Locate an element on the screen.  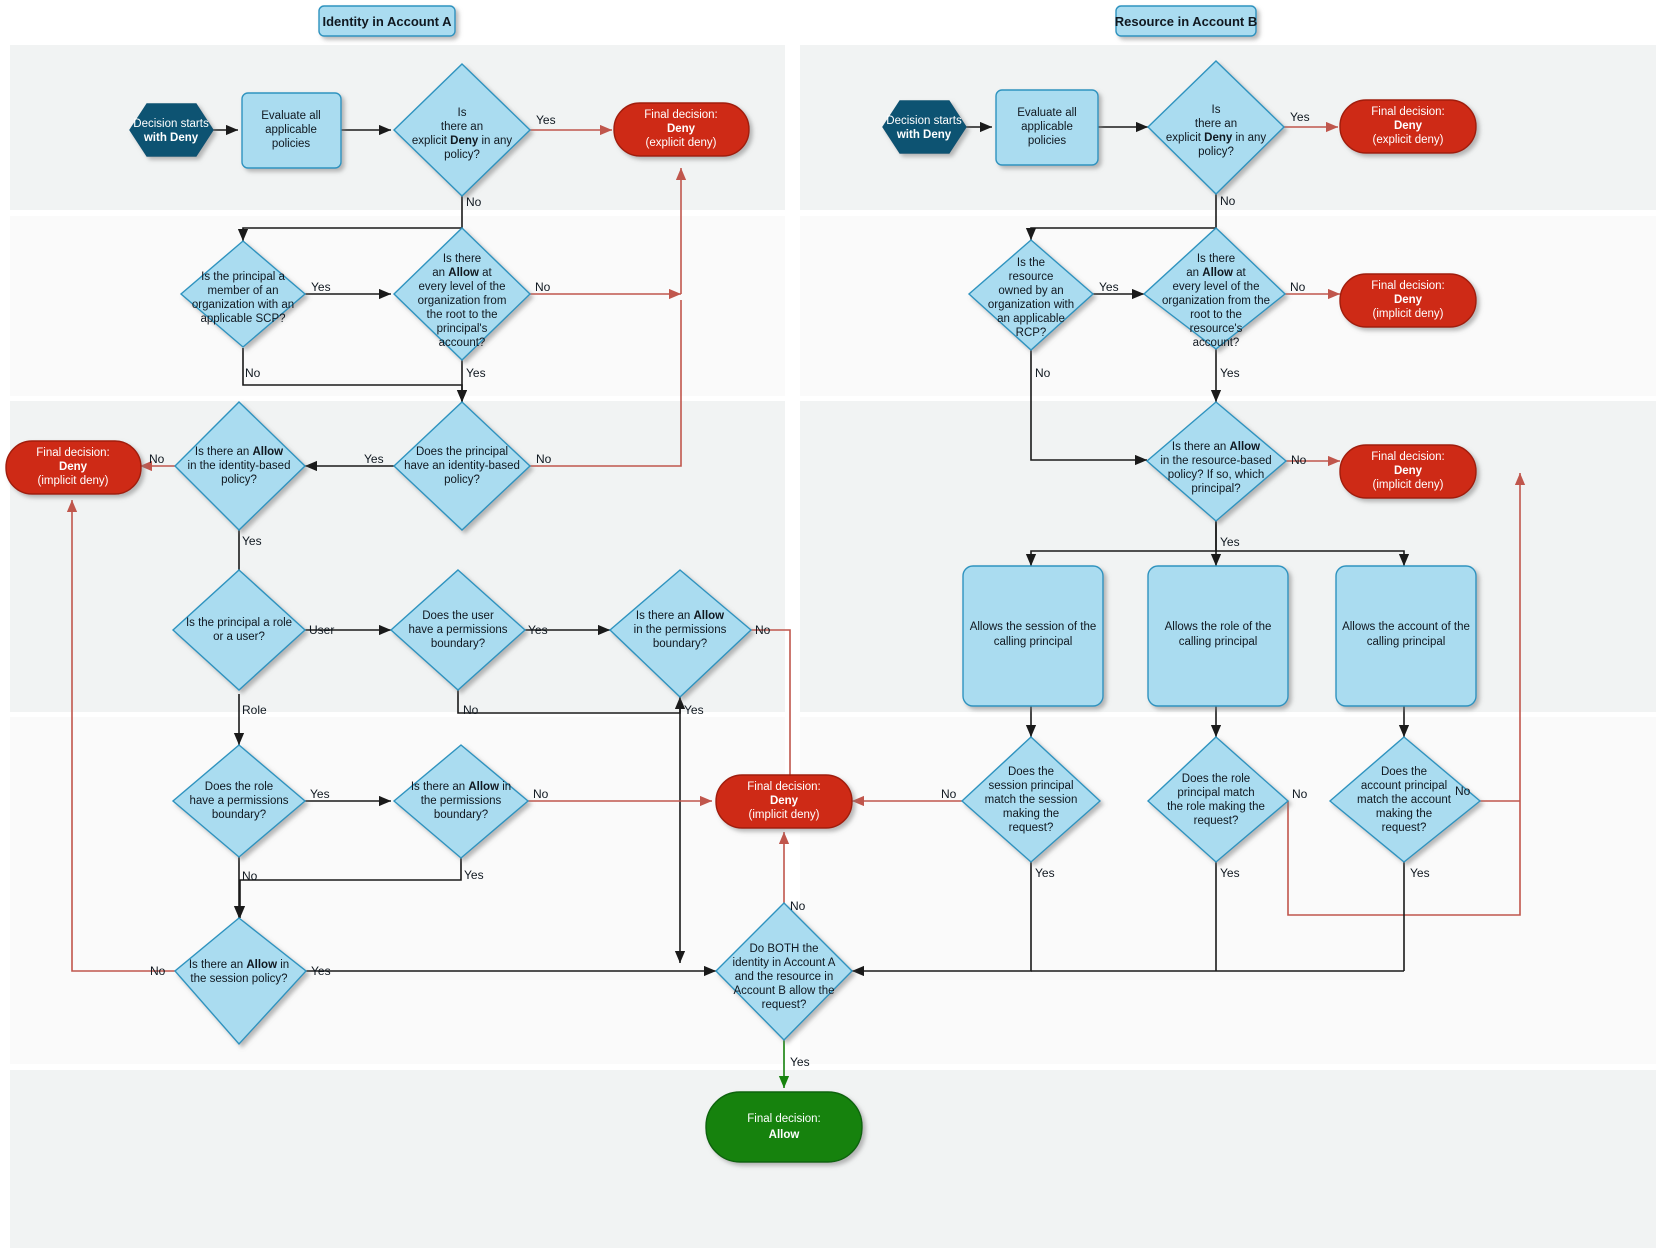
edge-label-a-role-pb-yes: Yes is located at coordinates (320, 794).